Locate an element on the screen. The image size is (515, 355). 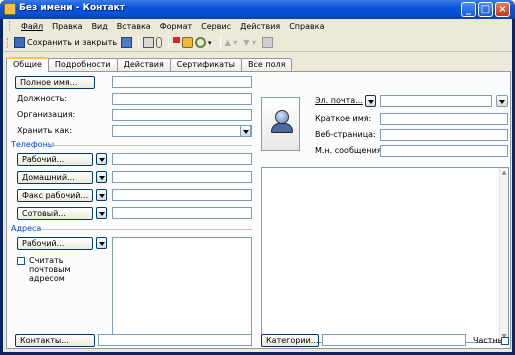
job-title-field is located at coordinates (182, 99).